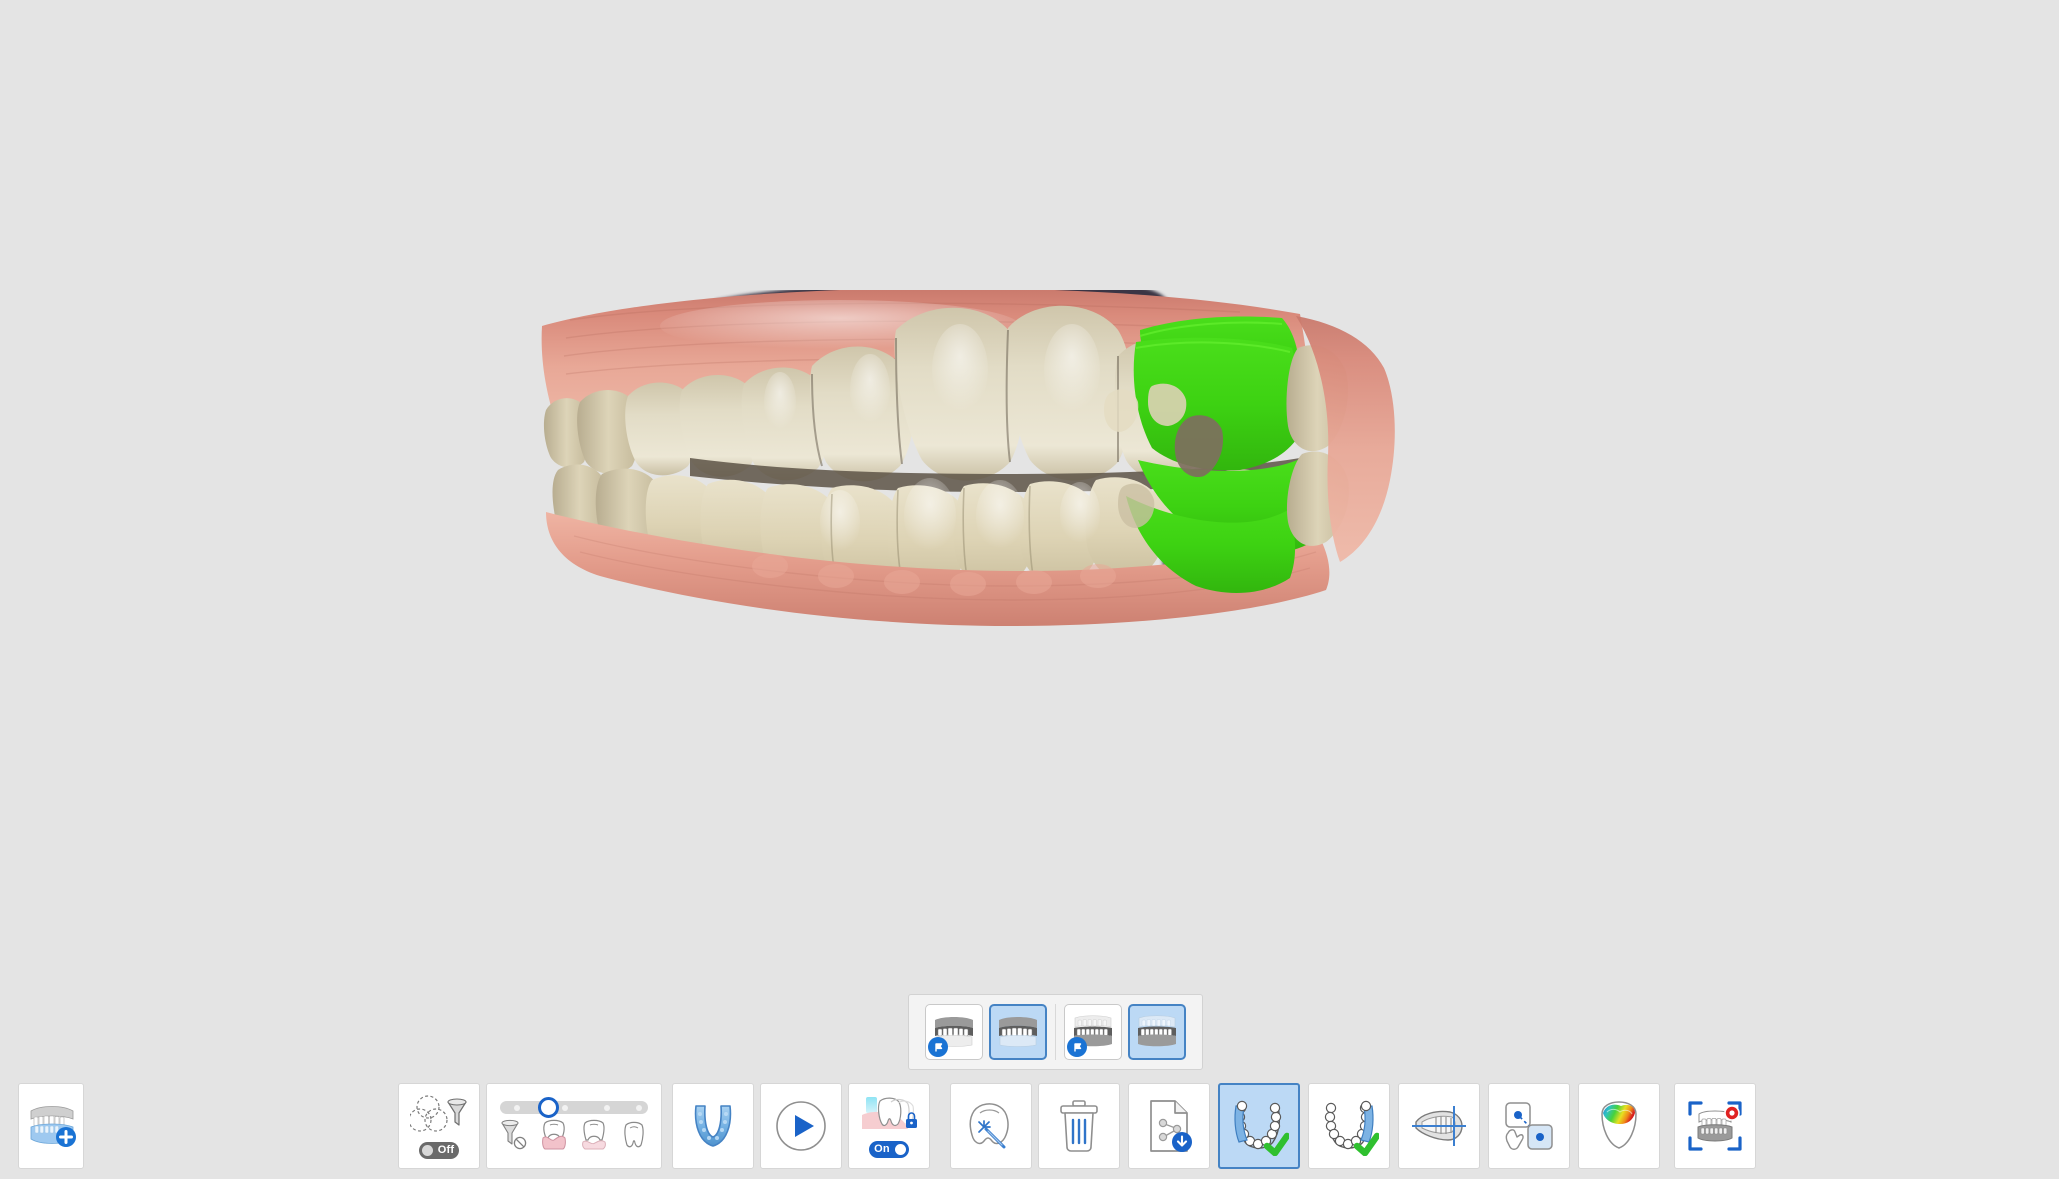 This screenshot has height=1179, width=2059. I want to click on trash-icon, so click(1079, 1126).